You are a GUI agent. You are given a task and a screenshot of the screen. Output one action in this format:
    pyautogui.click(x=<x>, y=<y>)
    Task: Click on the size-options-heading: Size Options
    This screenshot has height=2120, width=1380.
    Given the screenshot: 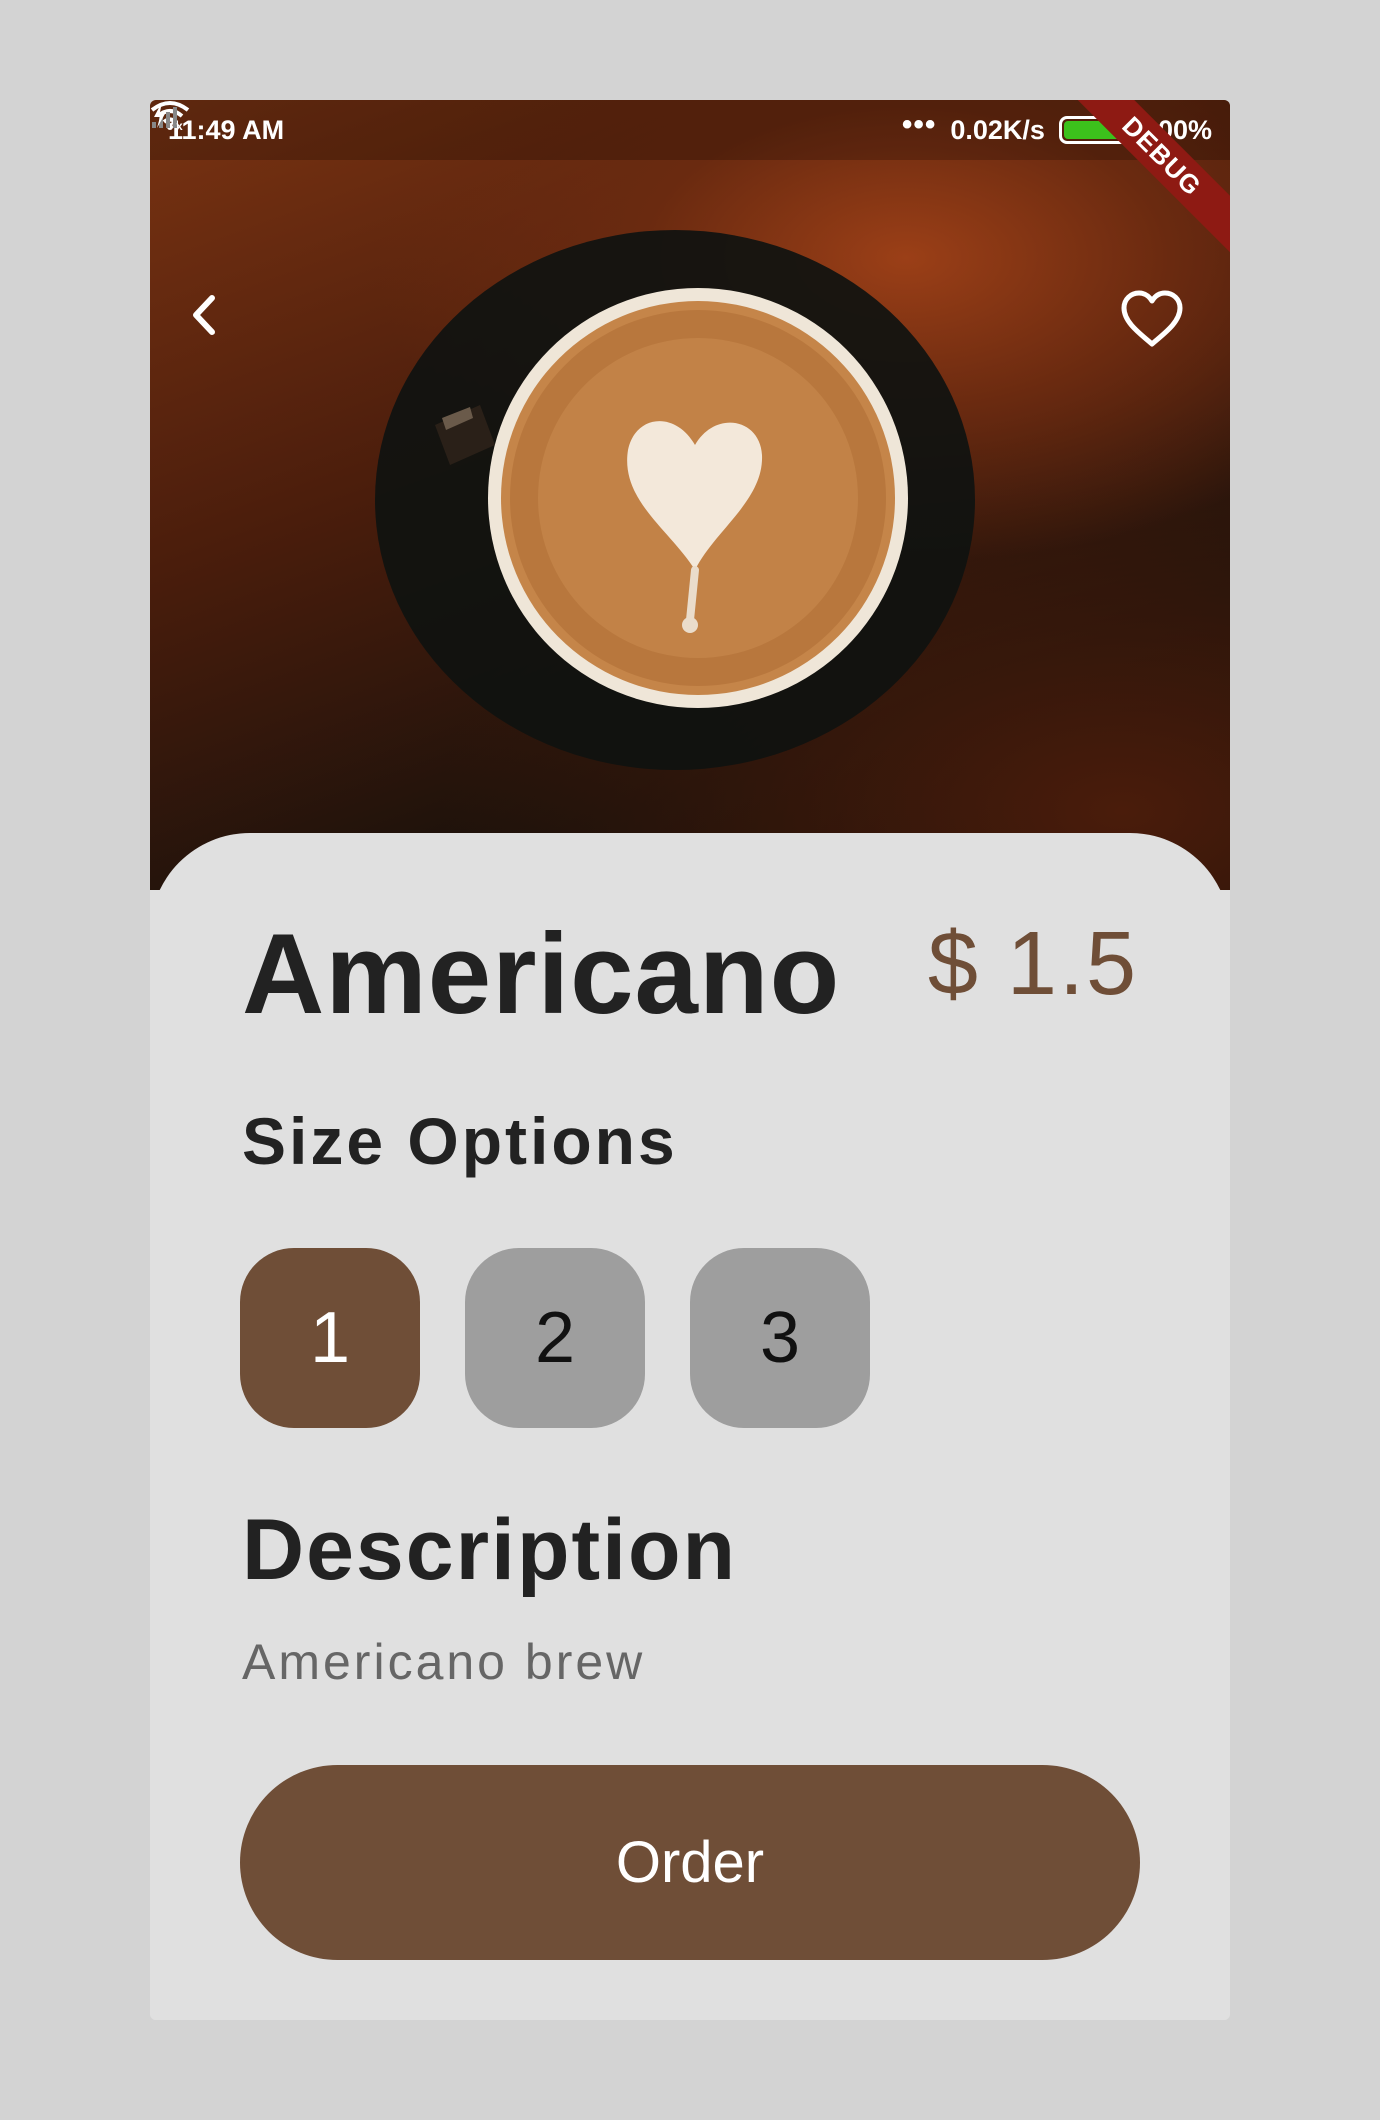 What is the action you would take?
    pyautogui.click(x=460, y=1141)
    